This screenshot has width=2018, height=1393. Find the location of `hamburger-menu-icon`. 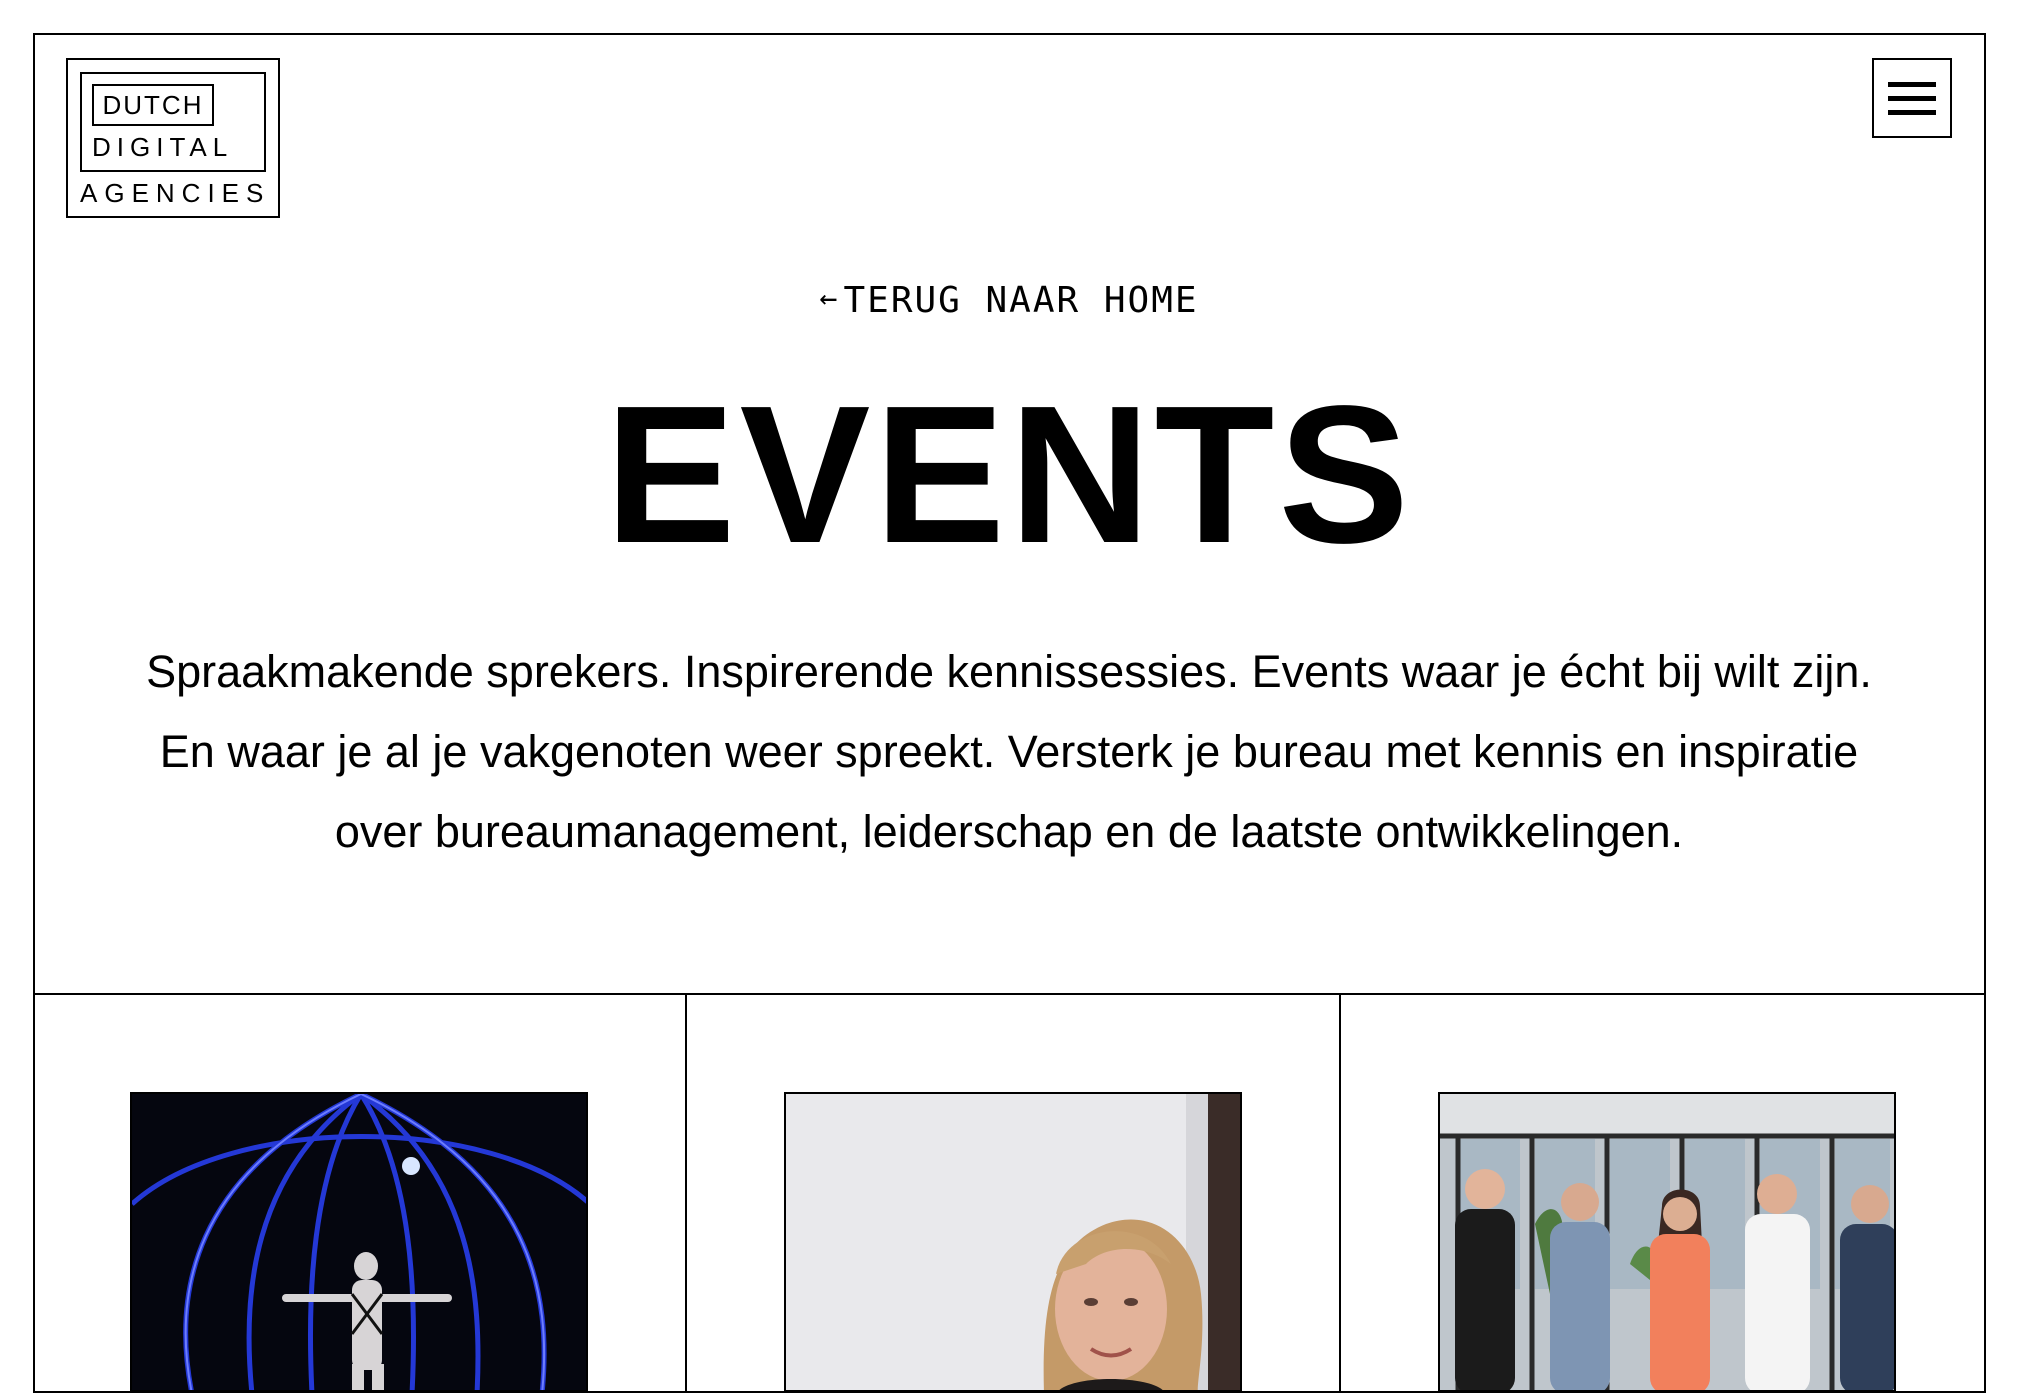

hamburger-menu-icon is located at coordinates (1912, 98).